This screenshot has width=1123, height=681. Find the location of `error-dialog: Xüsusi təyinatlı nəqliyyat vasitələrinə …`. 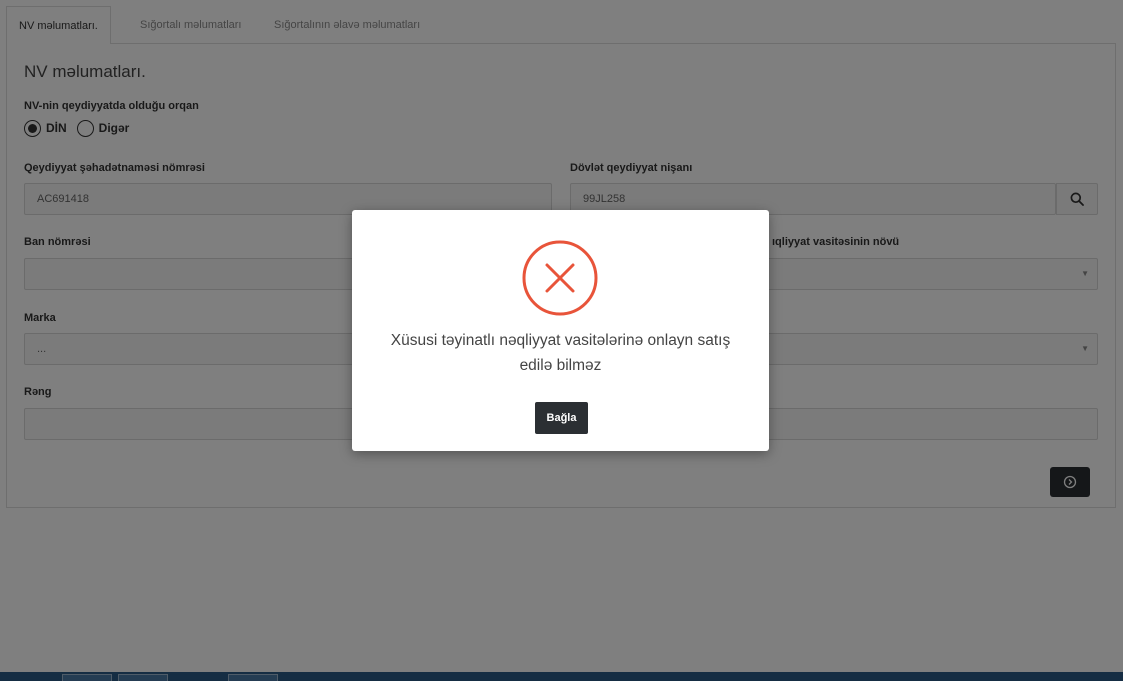

error-dialog: Xüsusi təyinatlı nəqliyyat vasitələrinə … is located at coordinates (560, 330).